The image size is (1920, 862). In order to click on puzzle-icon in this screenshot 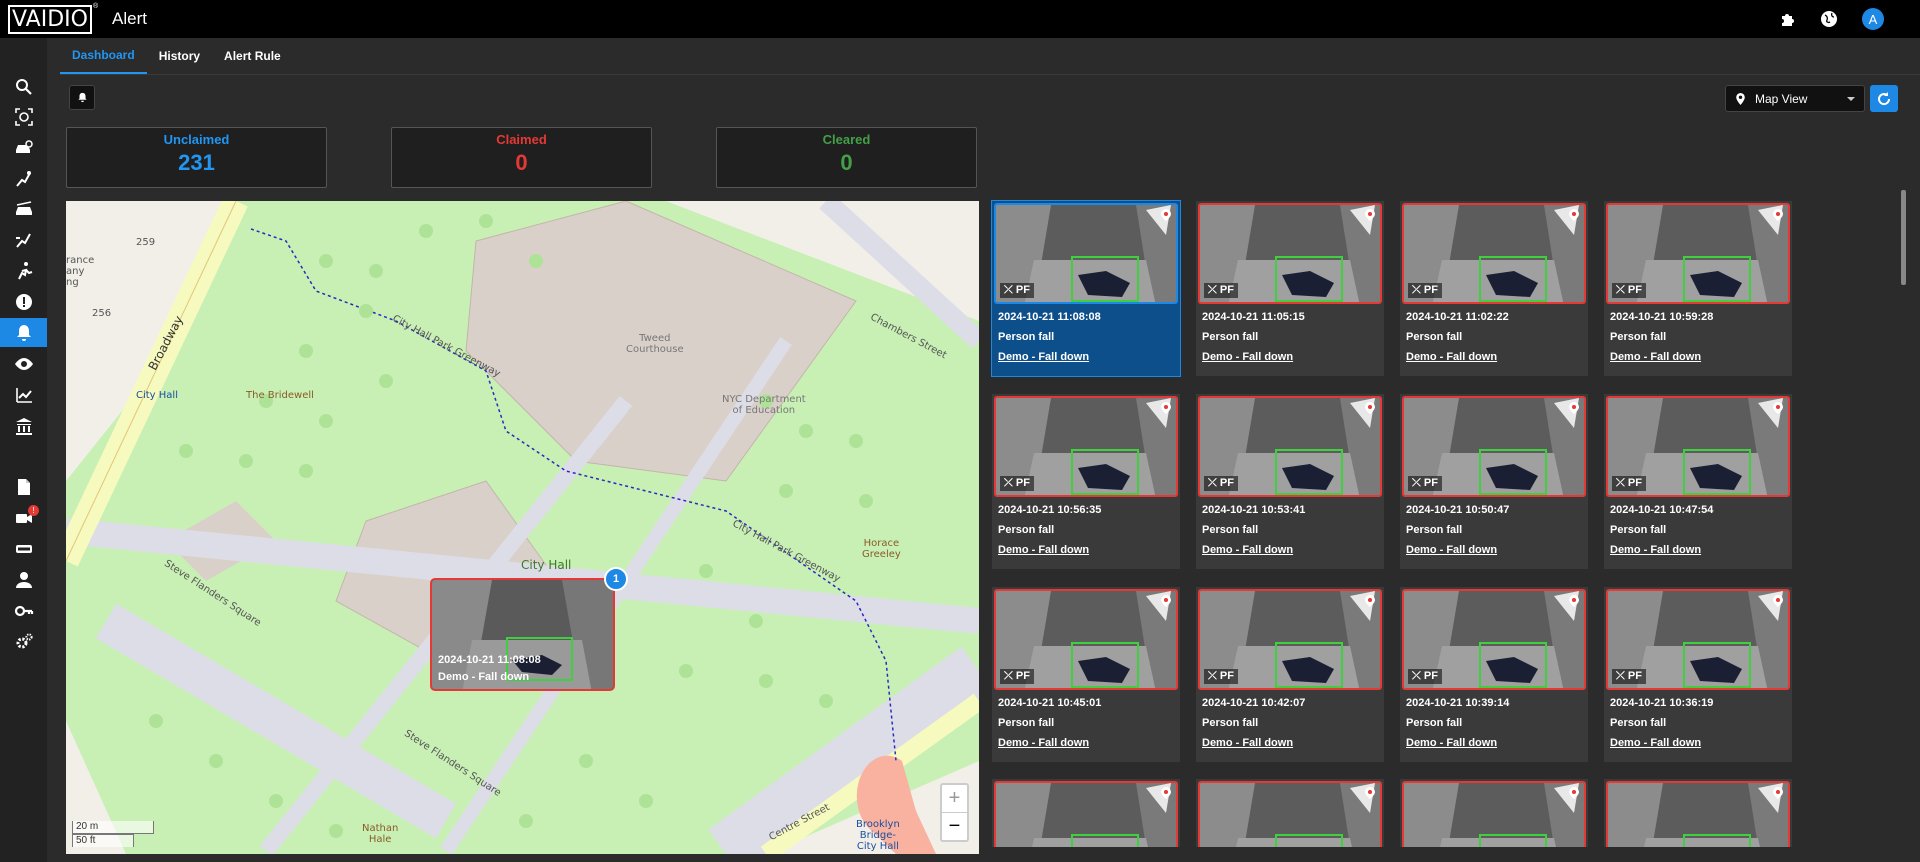, I will do `click(1788, 19)`.